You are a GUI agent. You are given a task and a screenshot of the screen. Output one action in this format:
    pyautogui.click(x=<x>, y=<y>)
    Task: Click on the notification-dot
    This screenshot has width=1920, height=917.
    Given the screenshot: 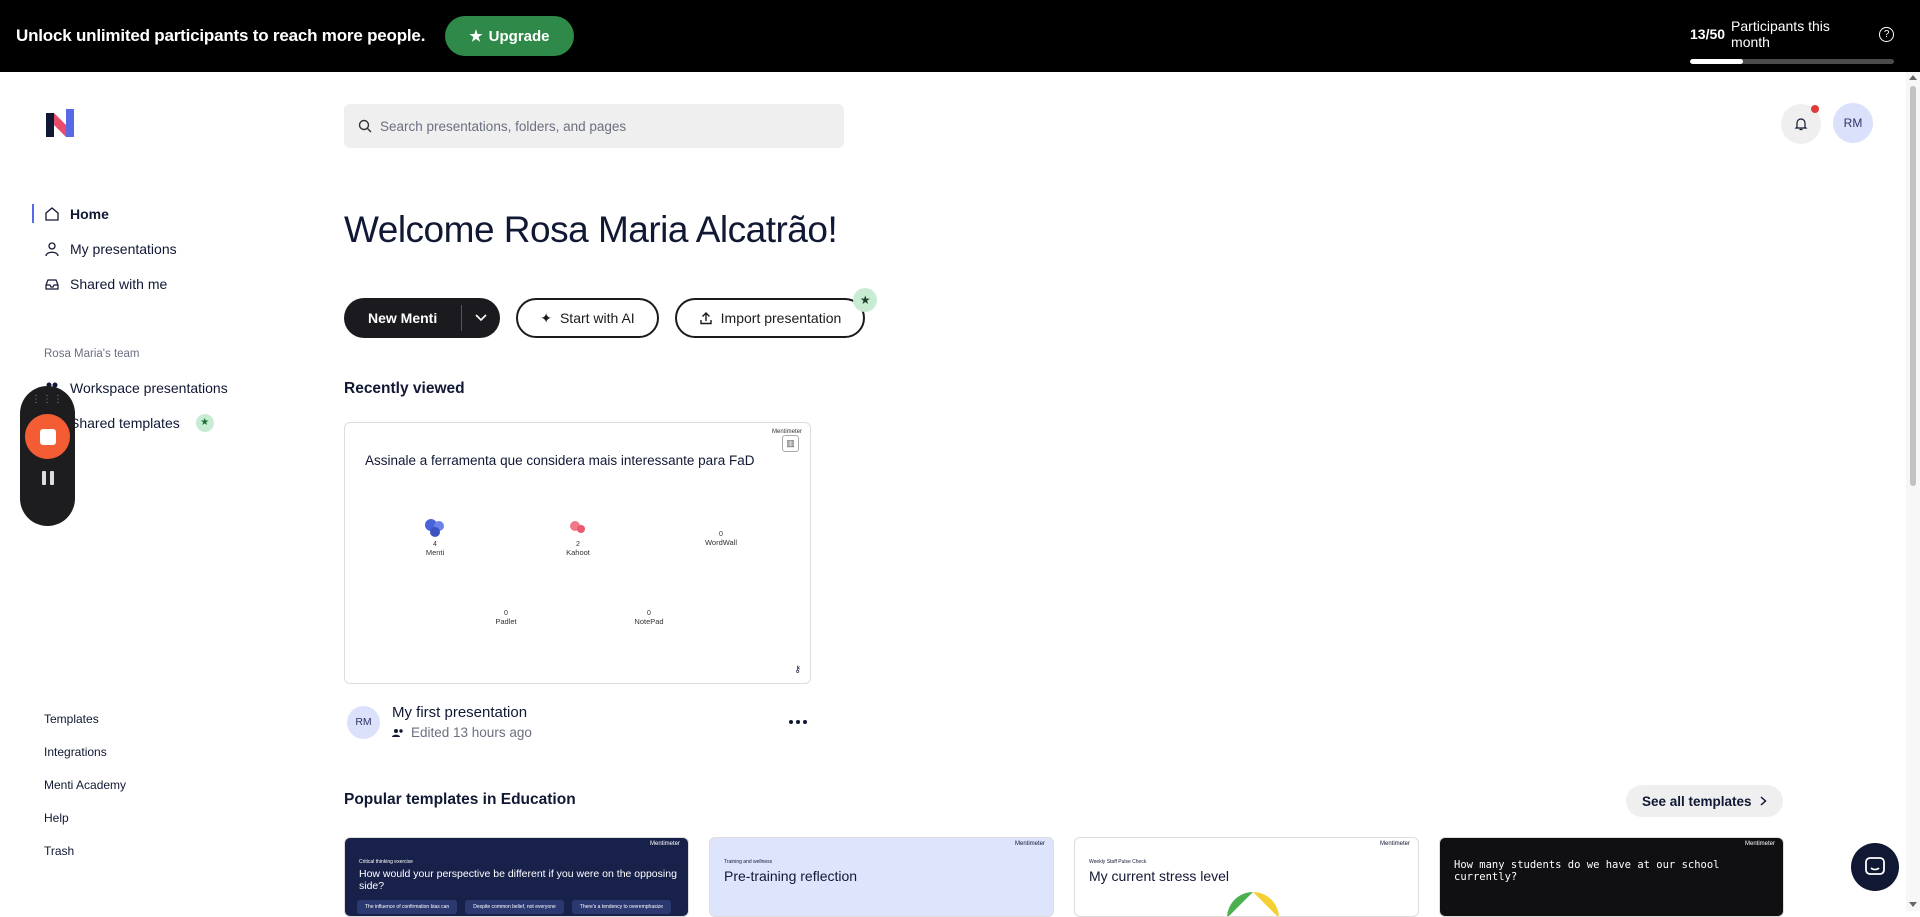 What is the action you would take?
    pyautogui.click(x=1815, y=109)
    